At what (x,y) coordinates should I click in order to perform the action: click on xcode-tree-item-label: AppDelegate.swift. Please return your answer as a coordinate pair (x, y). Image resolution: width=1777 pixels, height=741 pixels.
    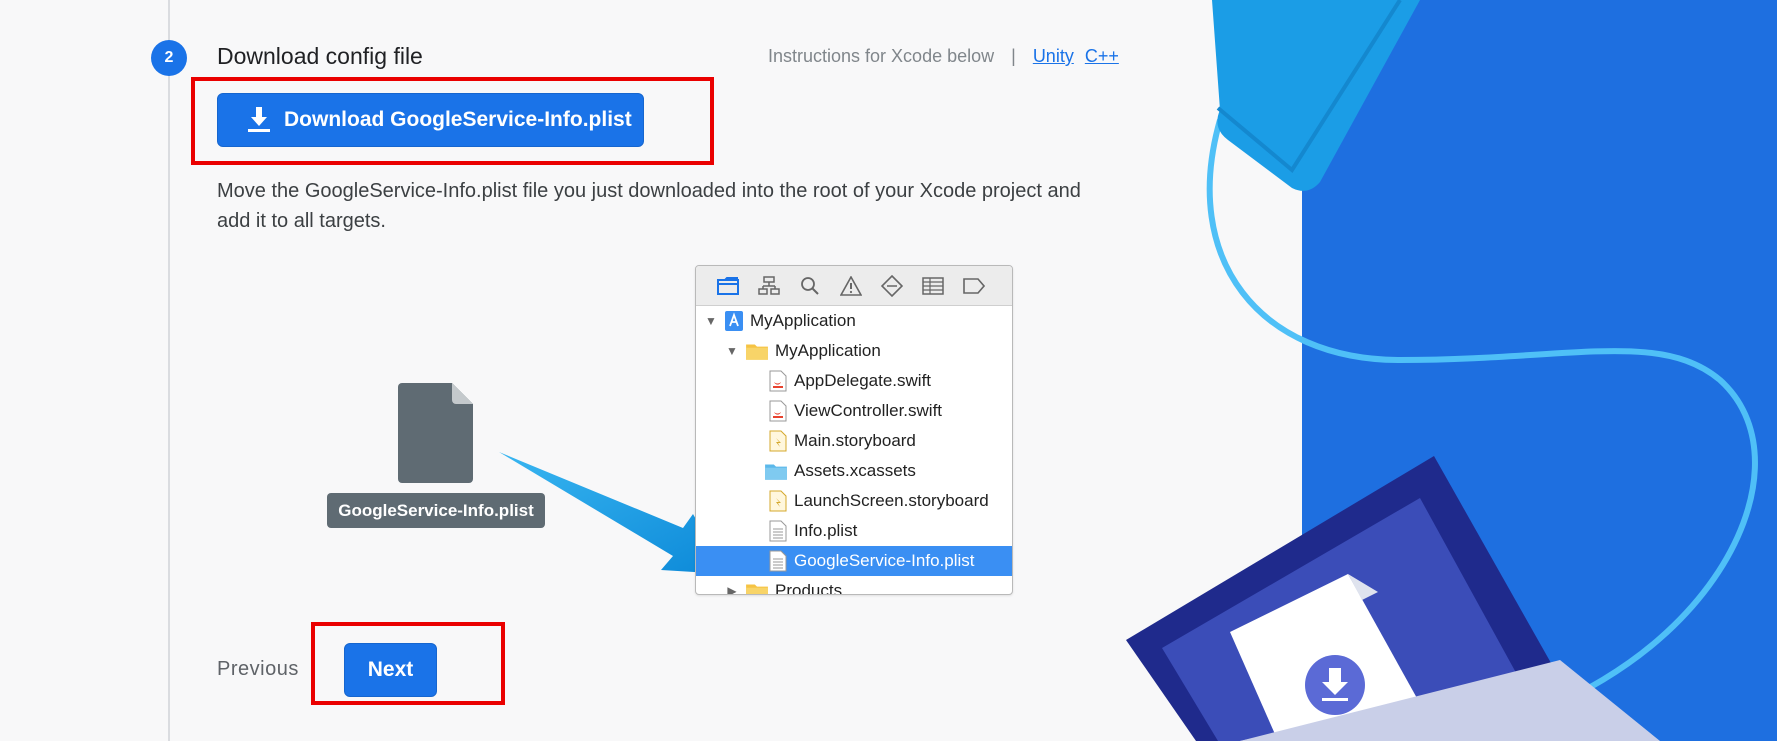
    Looking at the image, I should click on (863, 380).